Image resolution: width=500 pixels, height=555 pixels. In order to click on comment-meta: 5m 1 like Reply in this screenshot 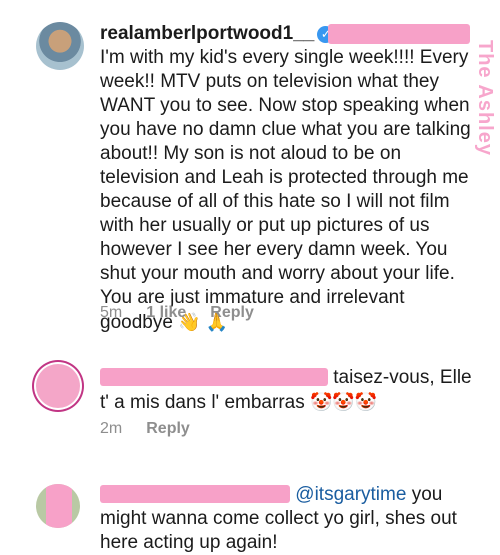, I will do `click(177, 313)`.